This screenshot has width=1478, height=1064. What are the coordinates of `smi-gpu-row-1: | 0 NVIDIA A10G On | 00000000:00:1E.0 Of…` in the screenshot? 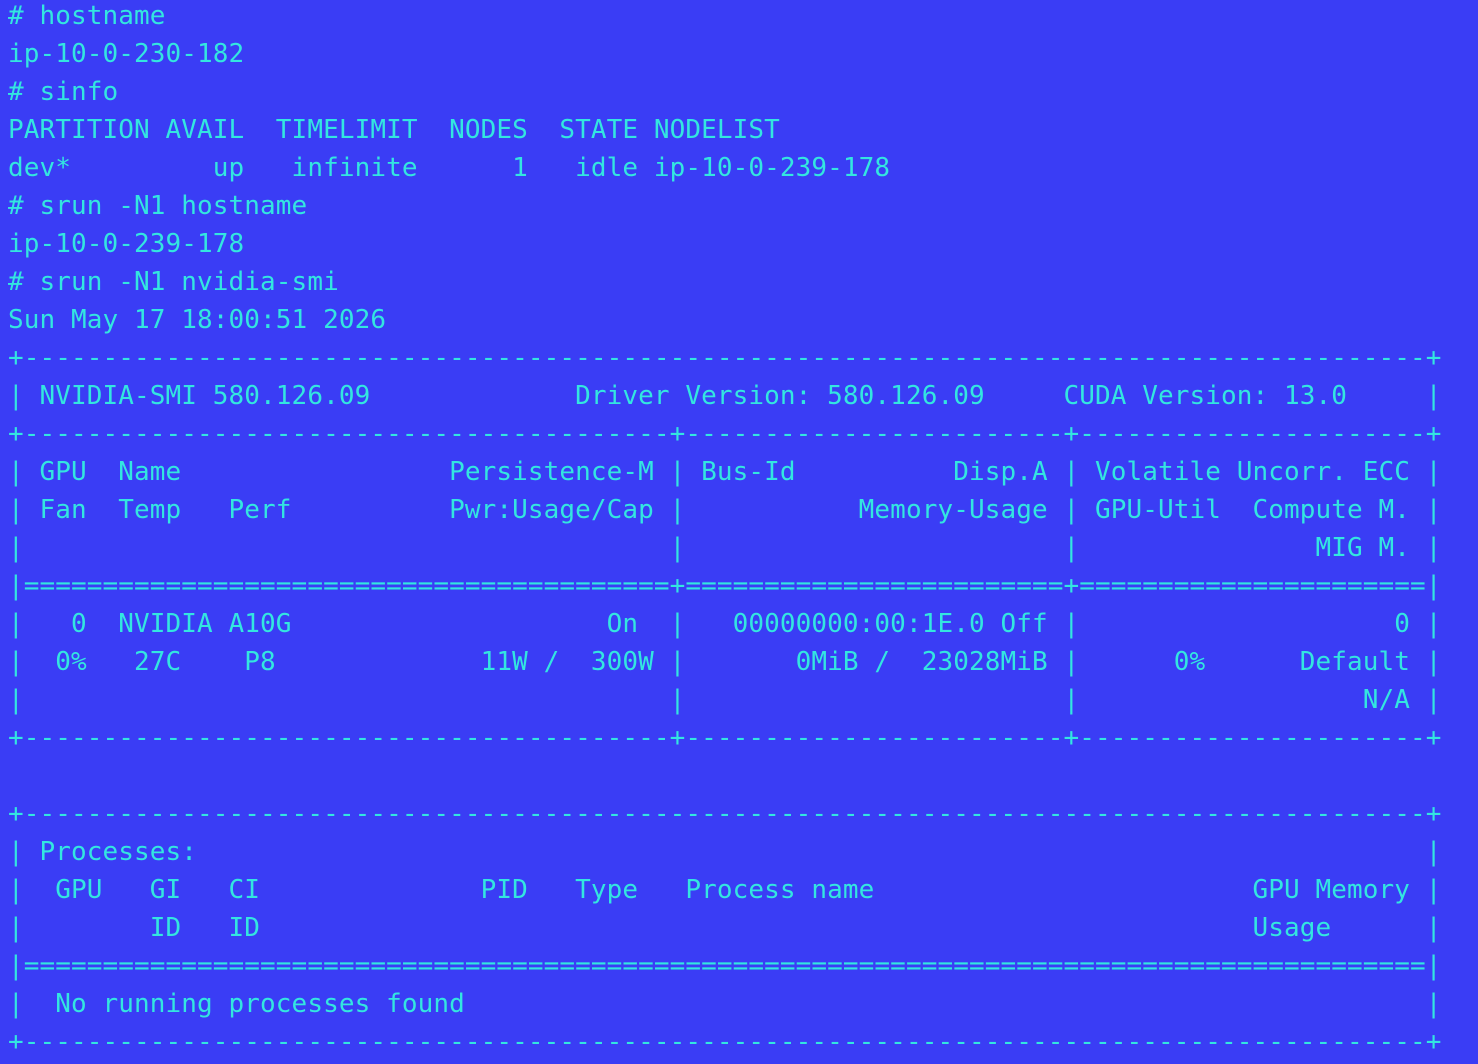 It's located at (725, 624).